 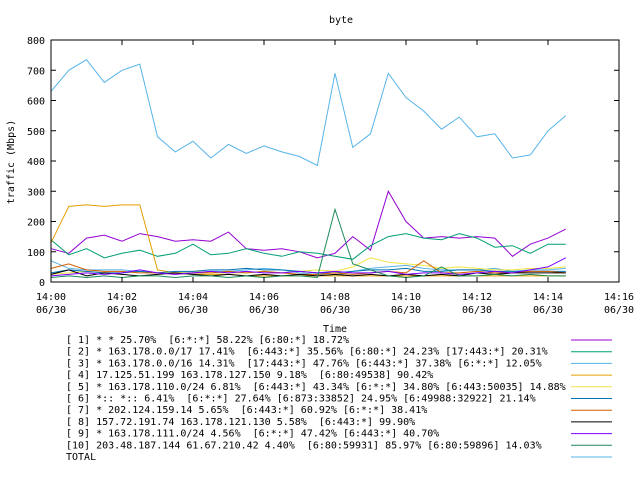 What do you see at coordinates (42, 283) in the screenshot?
I see `y-tick-label: 0` at bounding box center [42, 283].